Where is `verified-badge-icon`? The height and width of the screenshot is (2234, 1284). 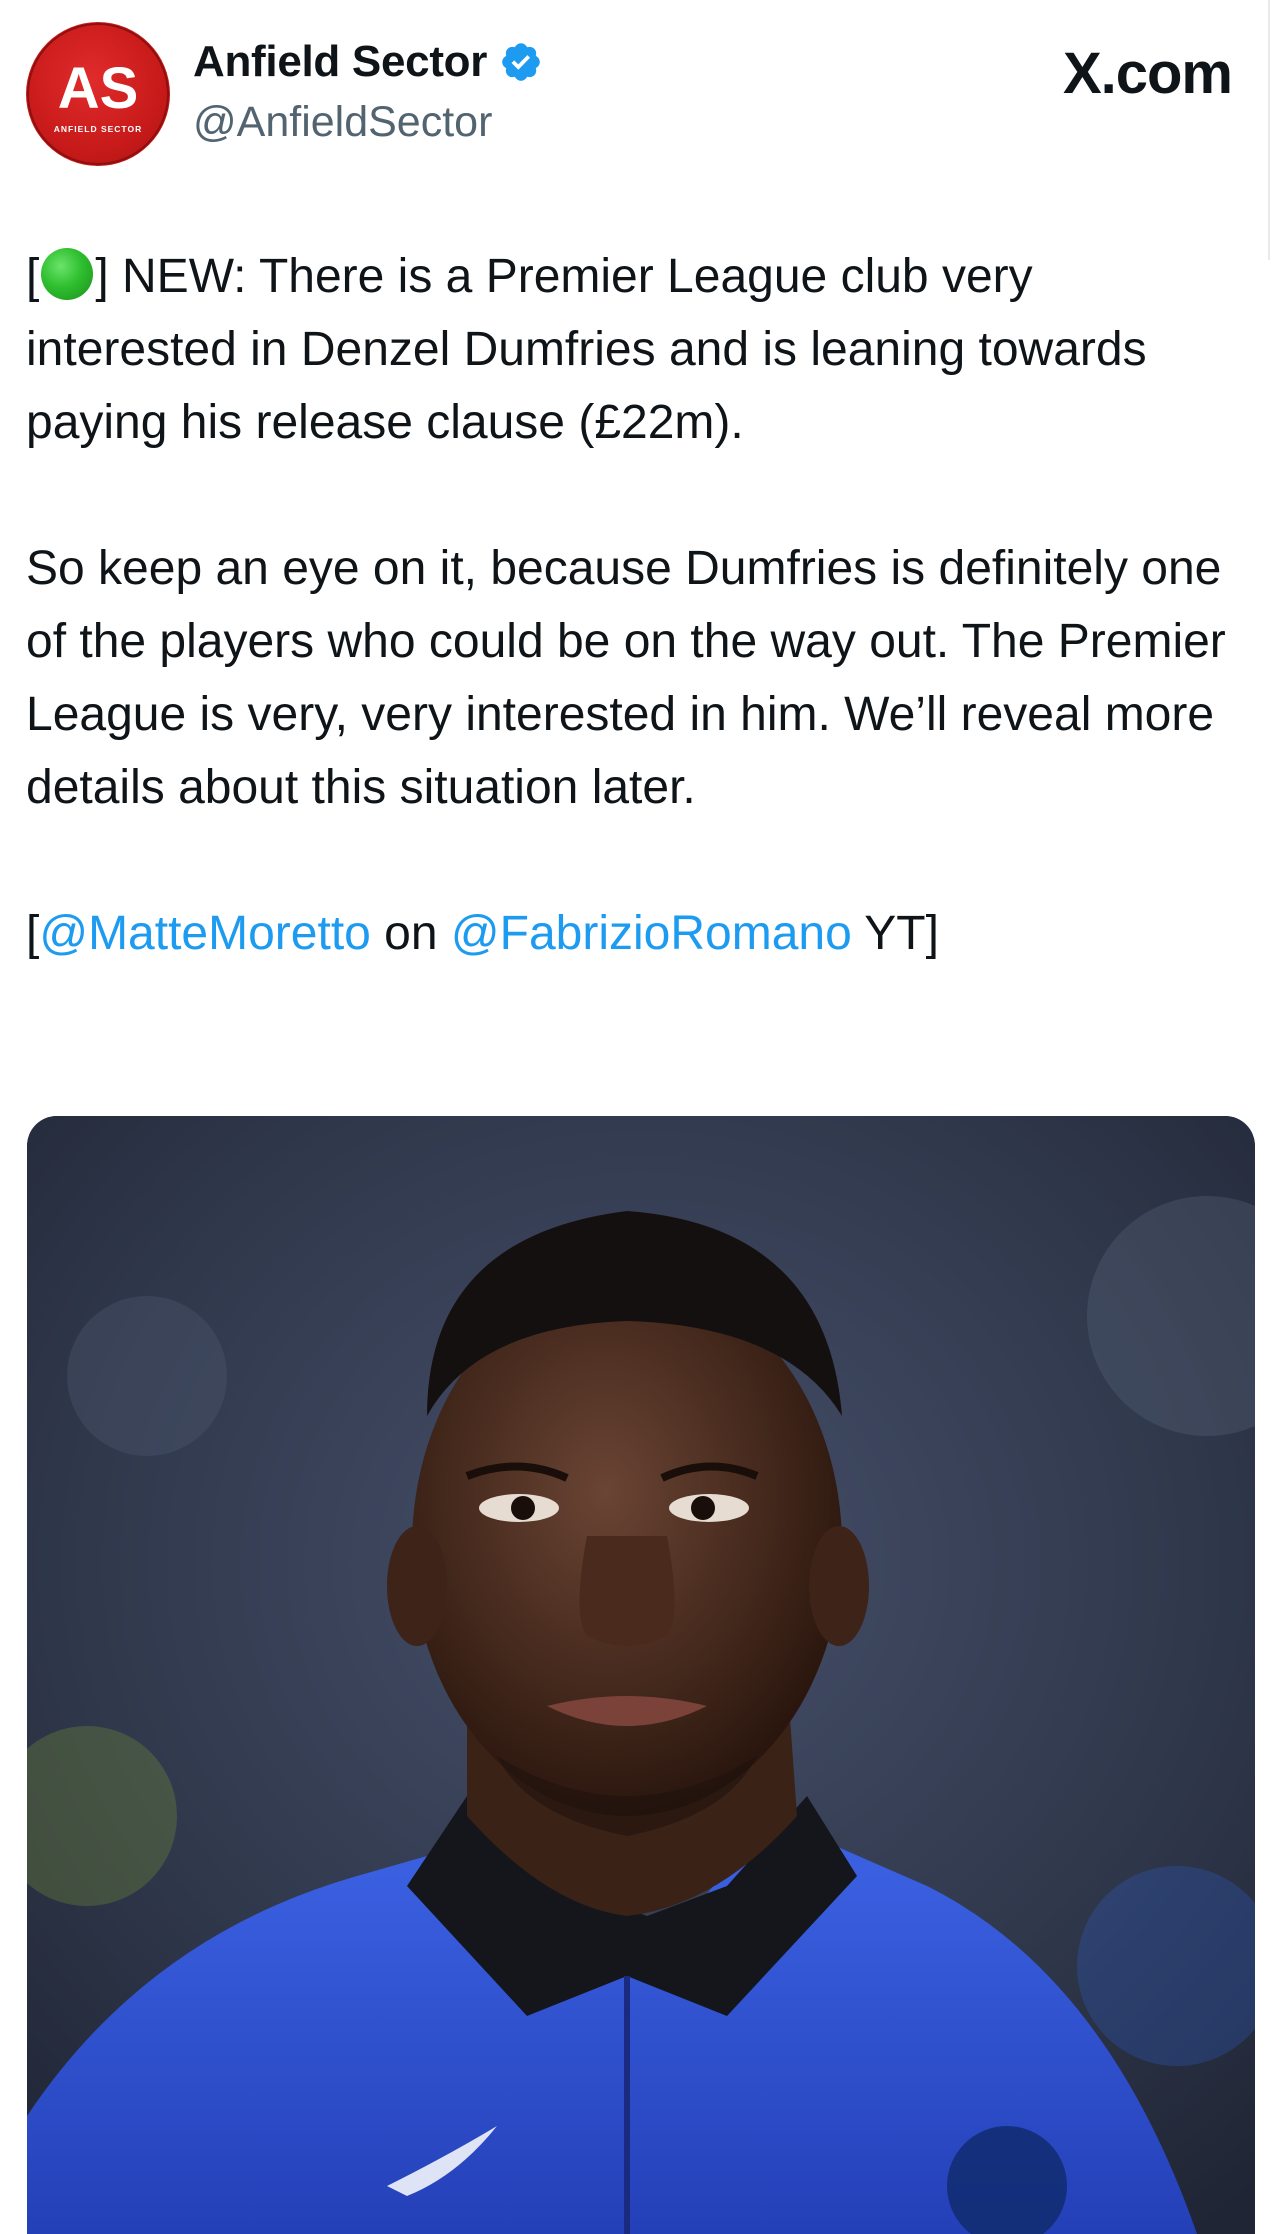
verified-badge-icon is located at coordinates (521, 62).